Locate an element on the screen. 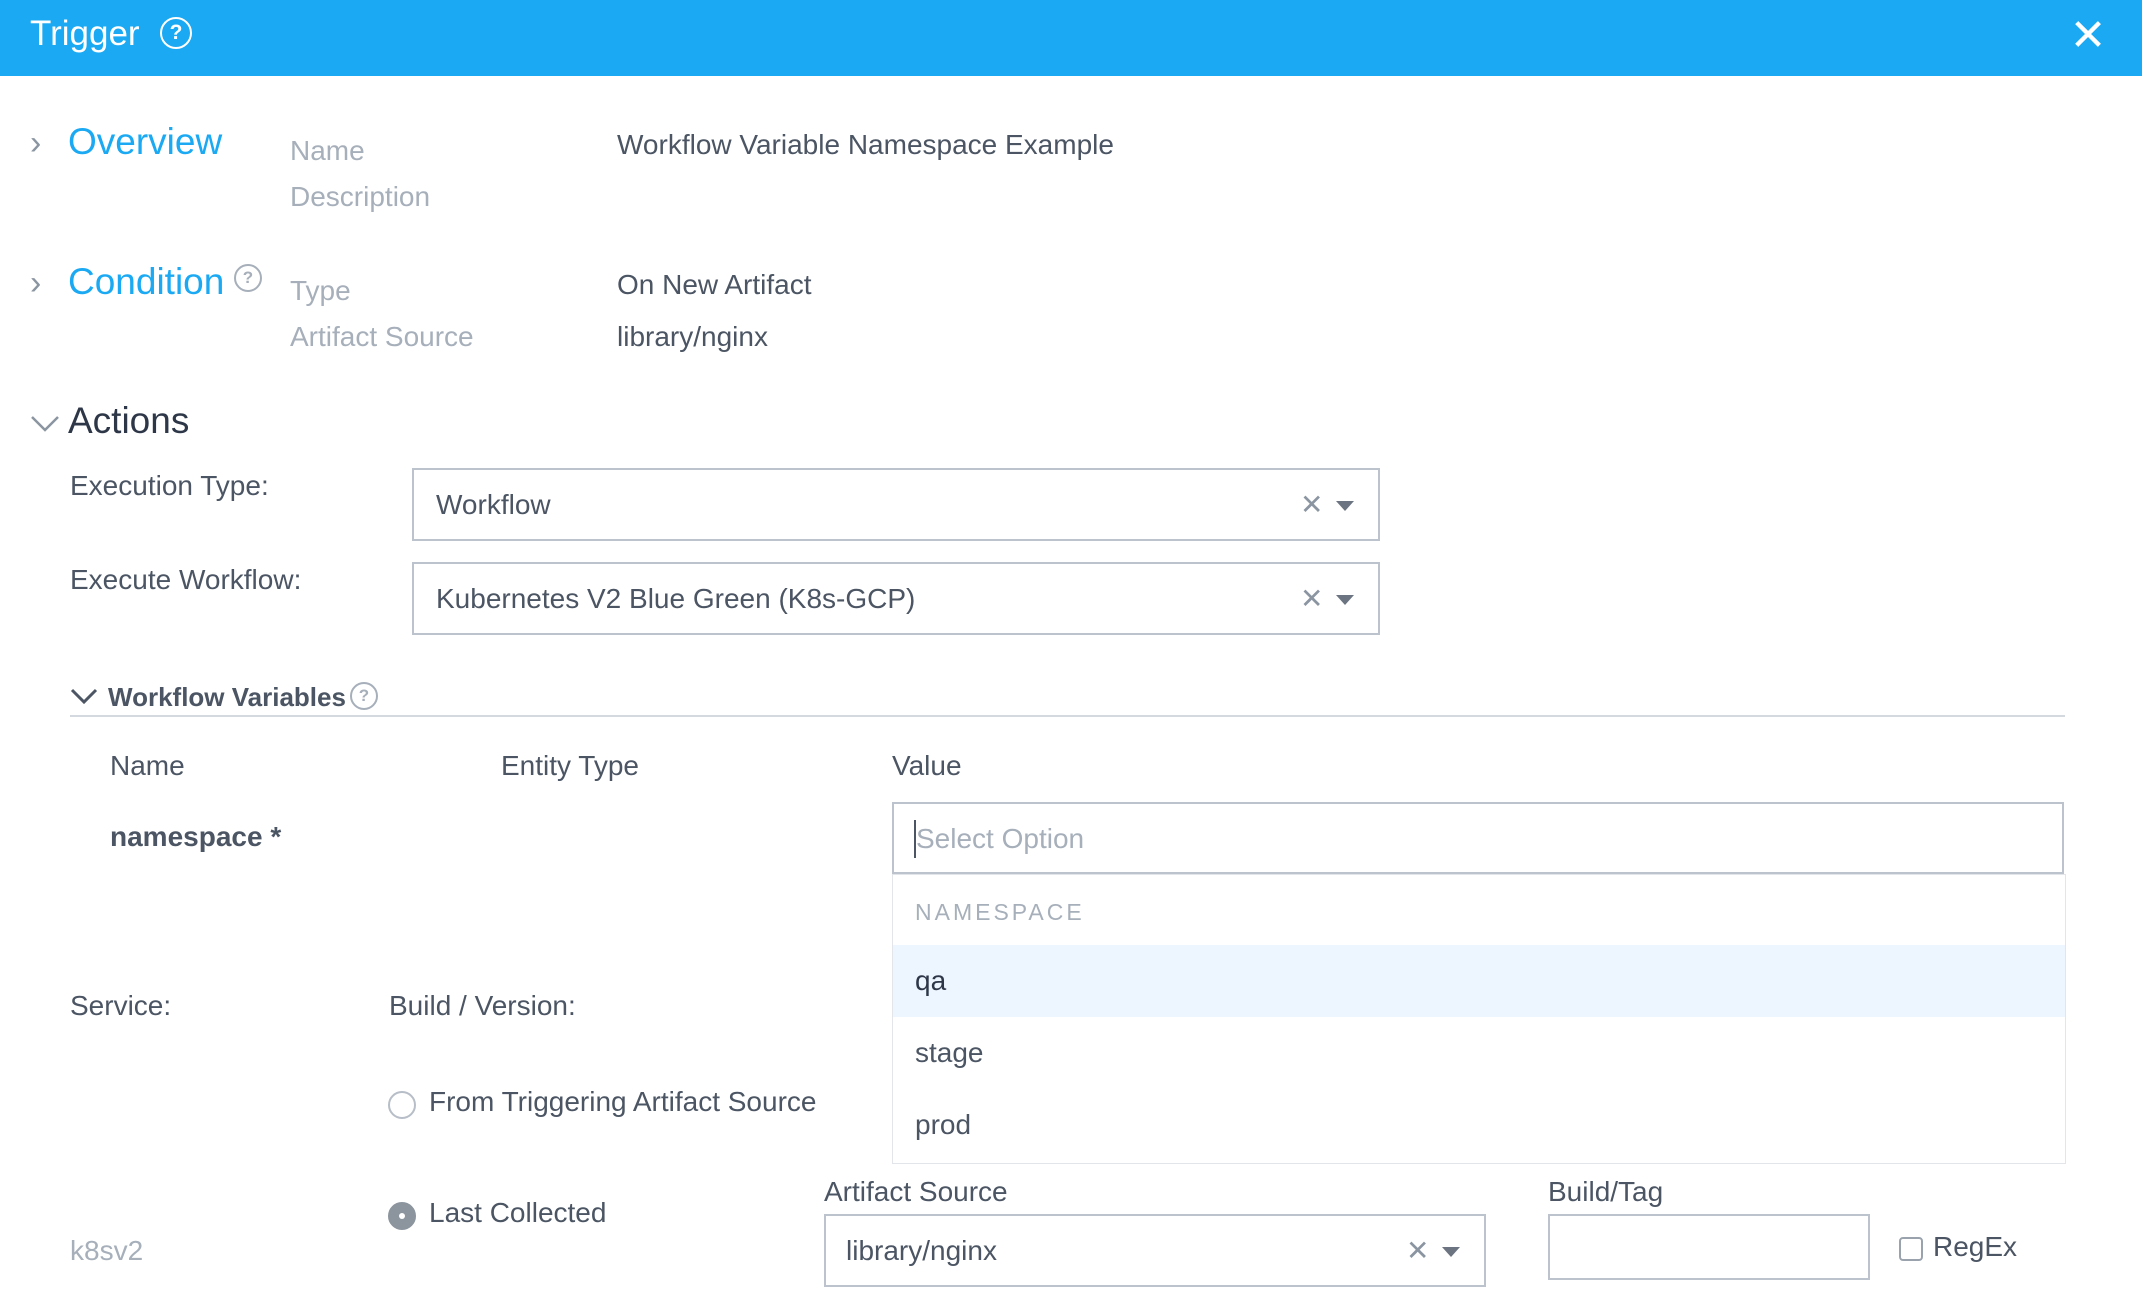 The height and width of the screenshot is (1302, 2142). artifact-source-select: library/nginx ✕ is located at coordinates (1155, 1250).